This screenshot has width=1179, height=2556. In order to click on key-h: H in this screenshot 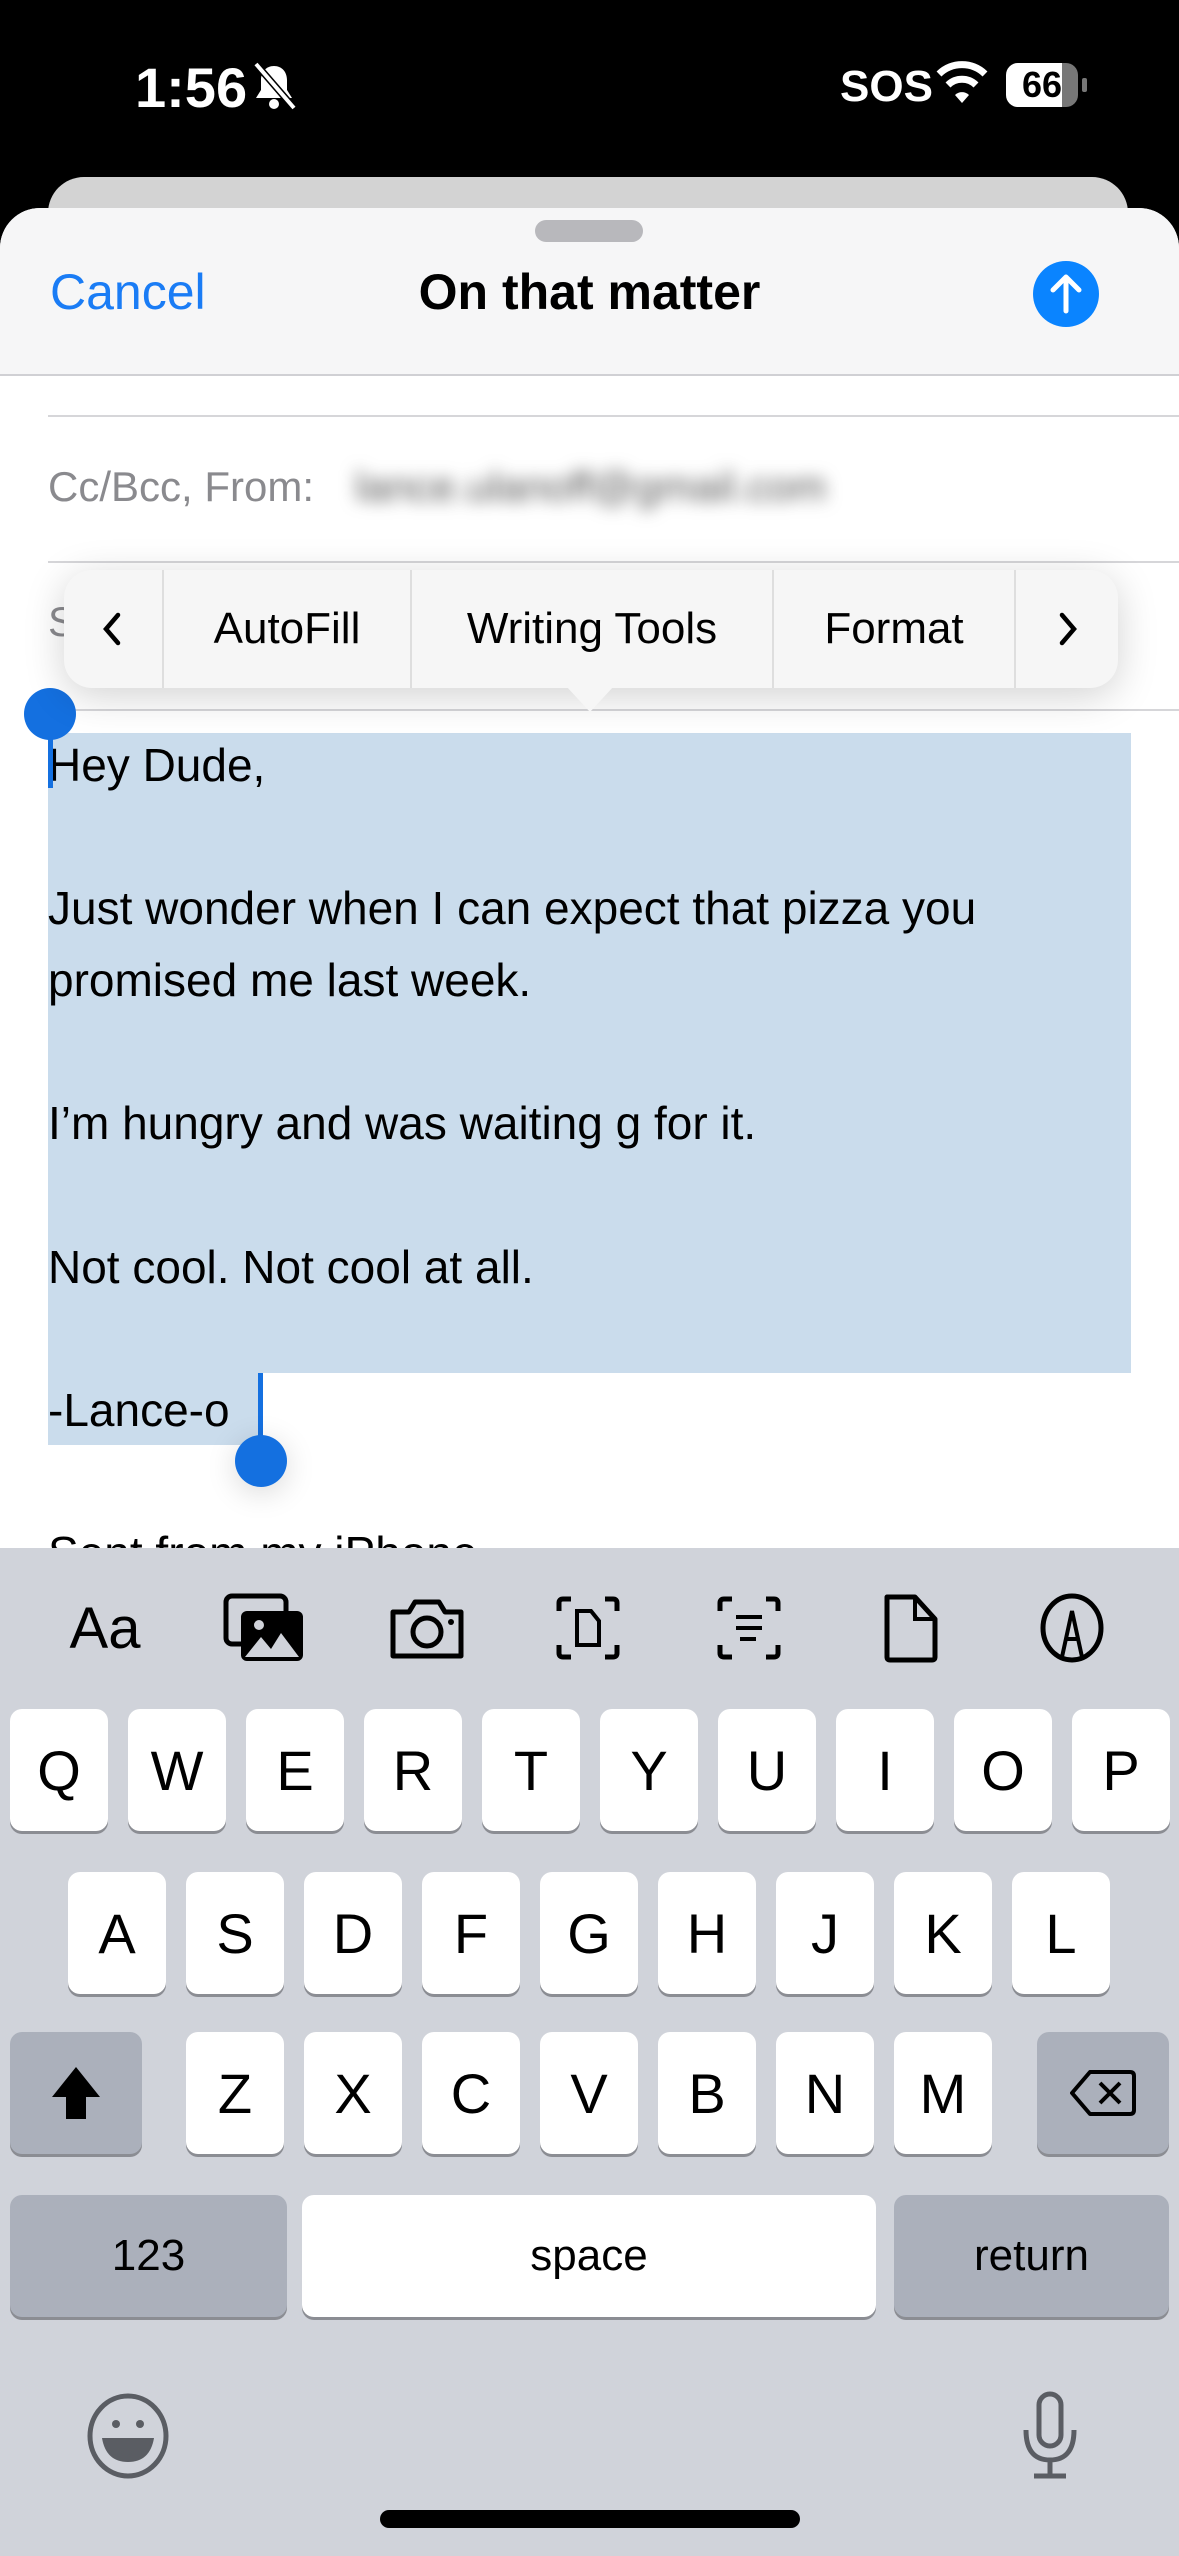, I will do `click(707, 1933)`.